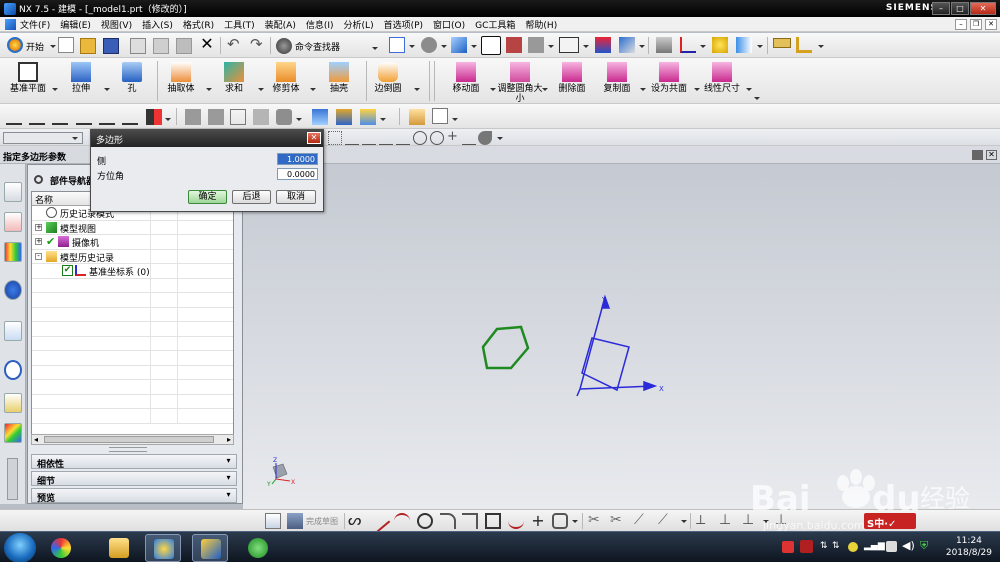 This screenshot has width=1000, height=562. Describe the element at coordinates (119, 548) in the screenshot. I see `taskbar-explorer` at that location.